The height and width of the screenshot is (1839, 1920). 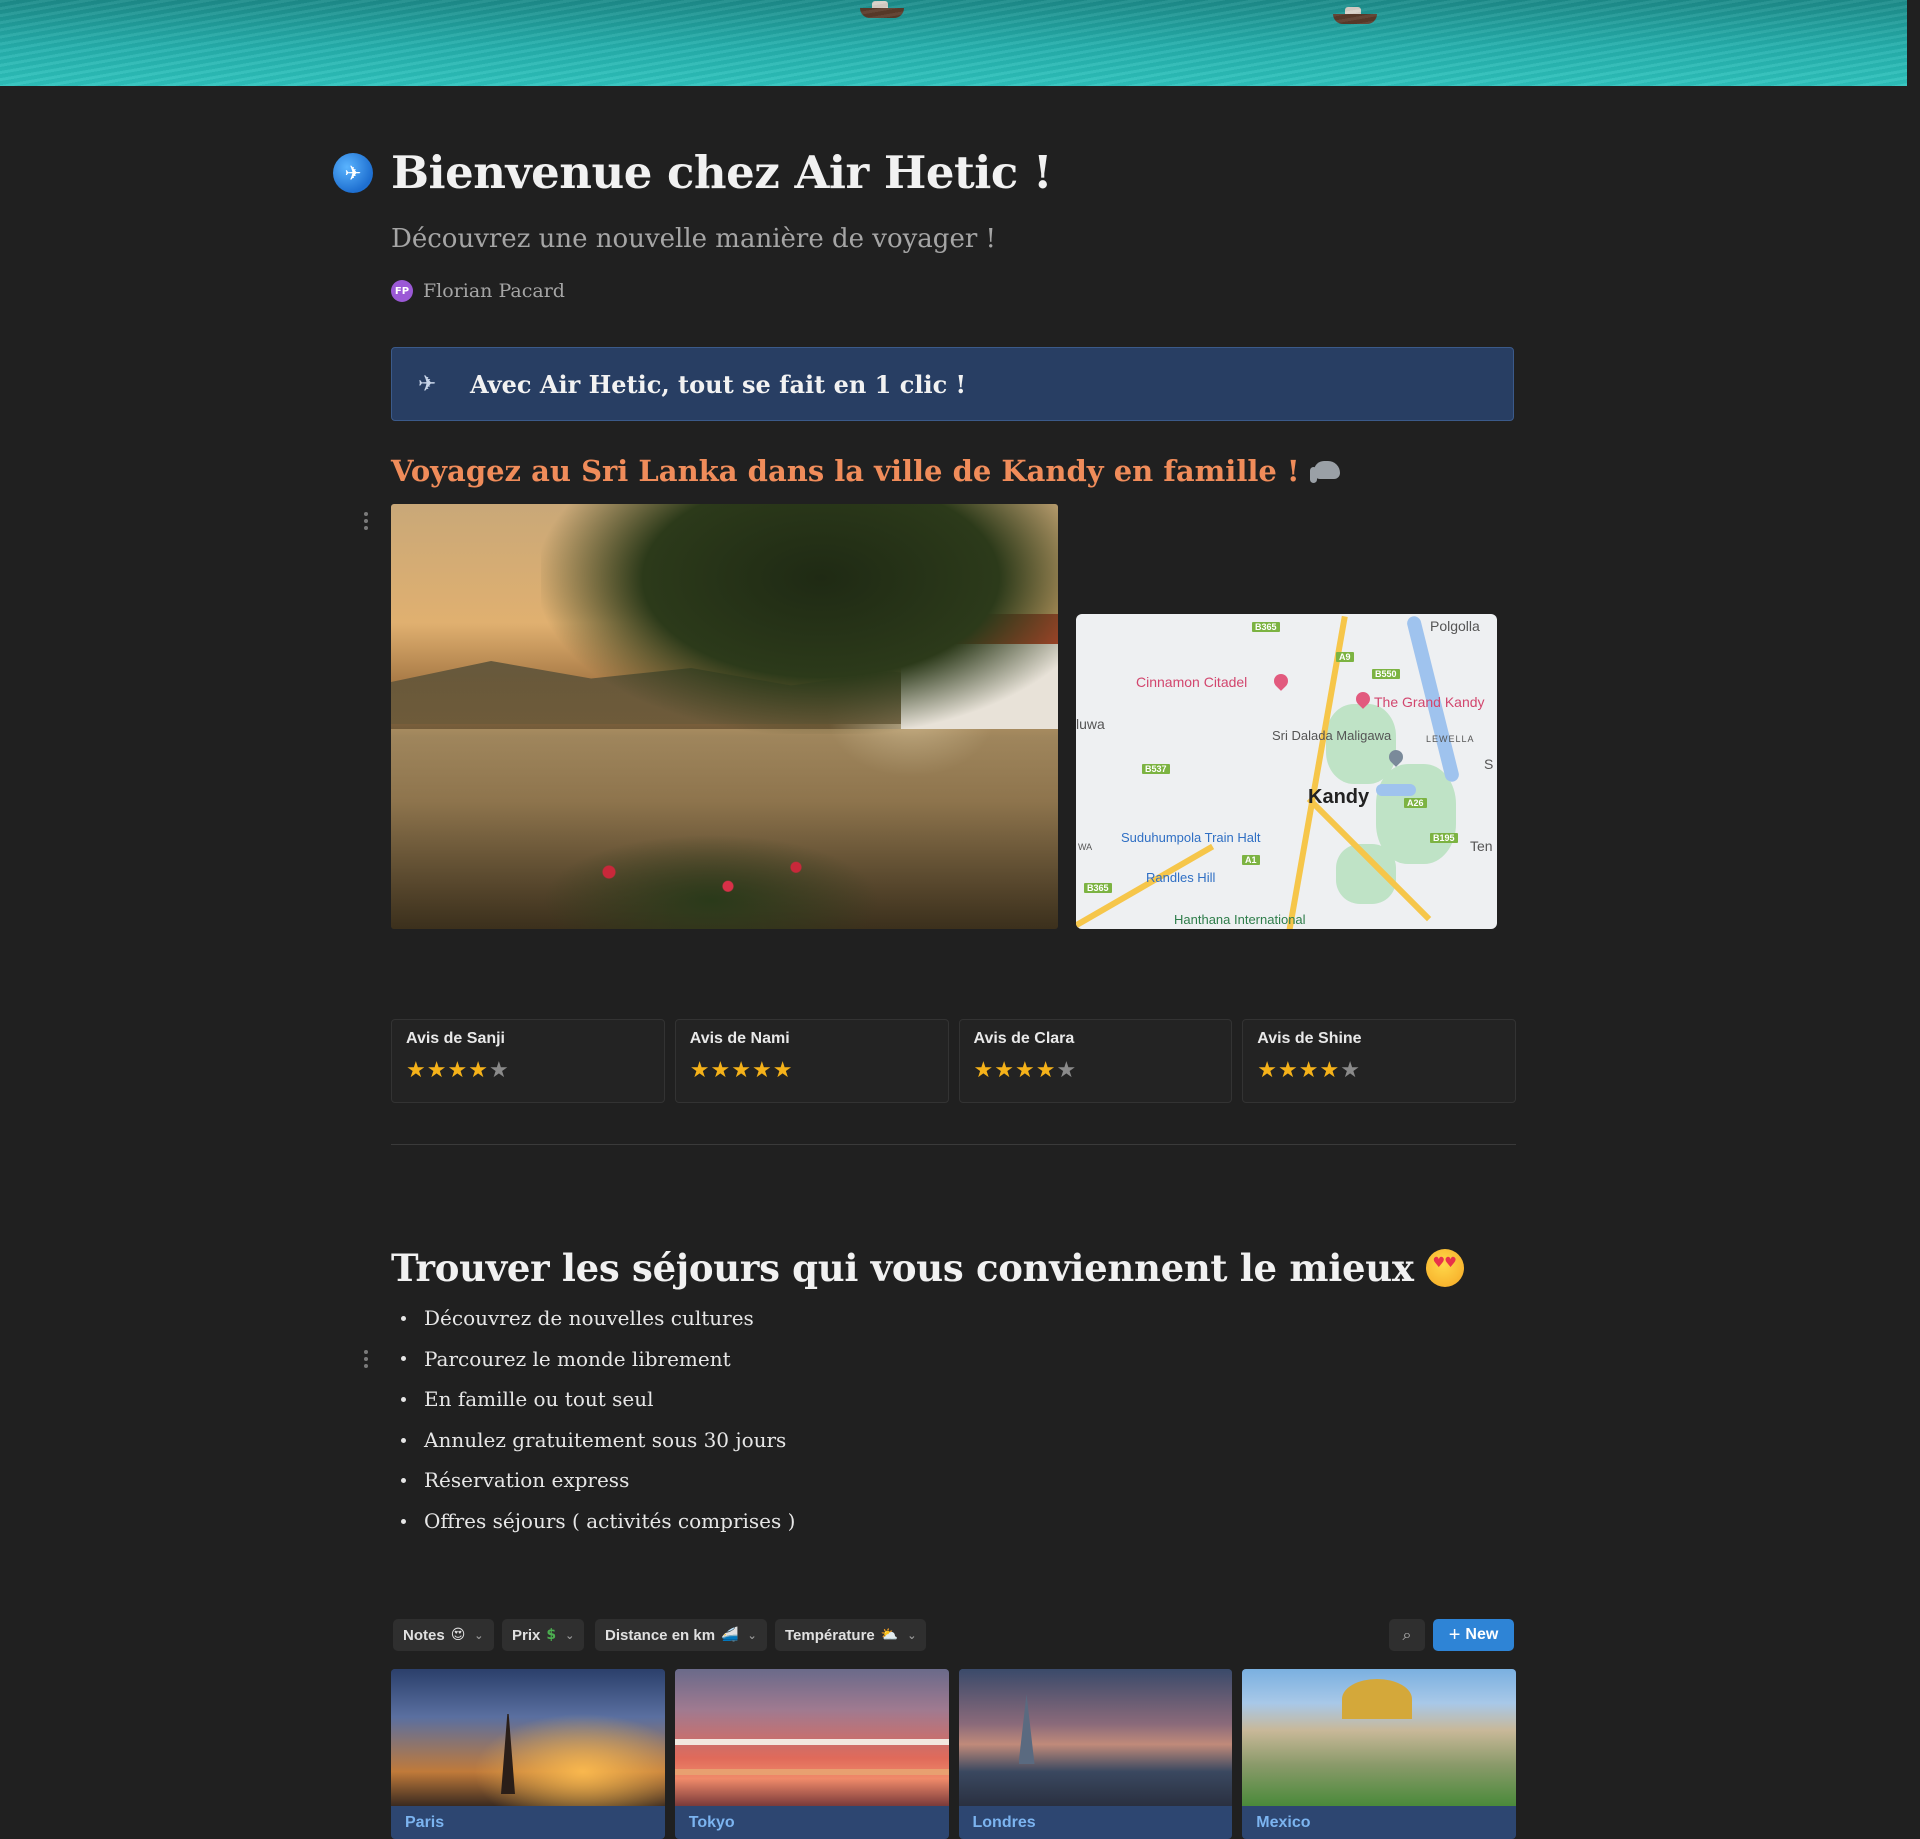 I want to click on map-label: Suduhumpola Train Halt, so click(x=1191, y=837).